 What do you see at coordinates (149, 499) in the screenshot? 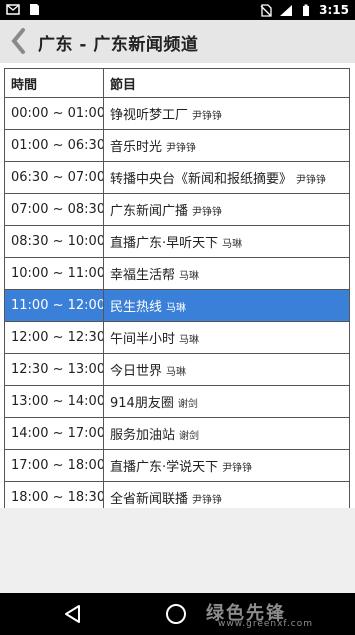
I see `program-name: 全省新闻联播` at bounding box center [149, 499].